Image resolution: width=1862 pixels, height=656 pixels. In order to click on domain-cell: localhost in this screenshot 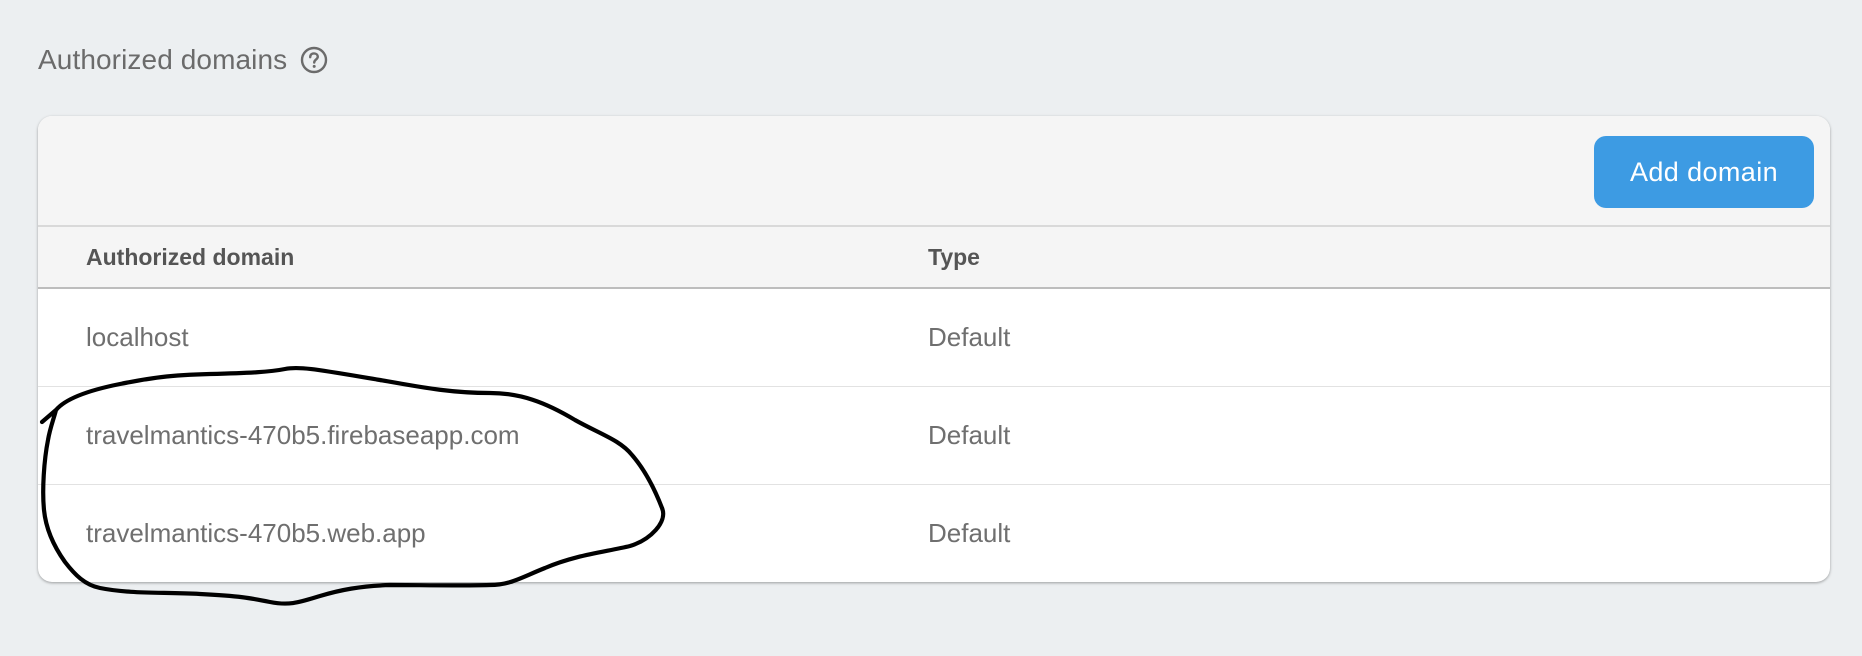, I will do `click(137, 337)`.